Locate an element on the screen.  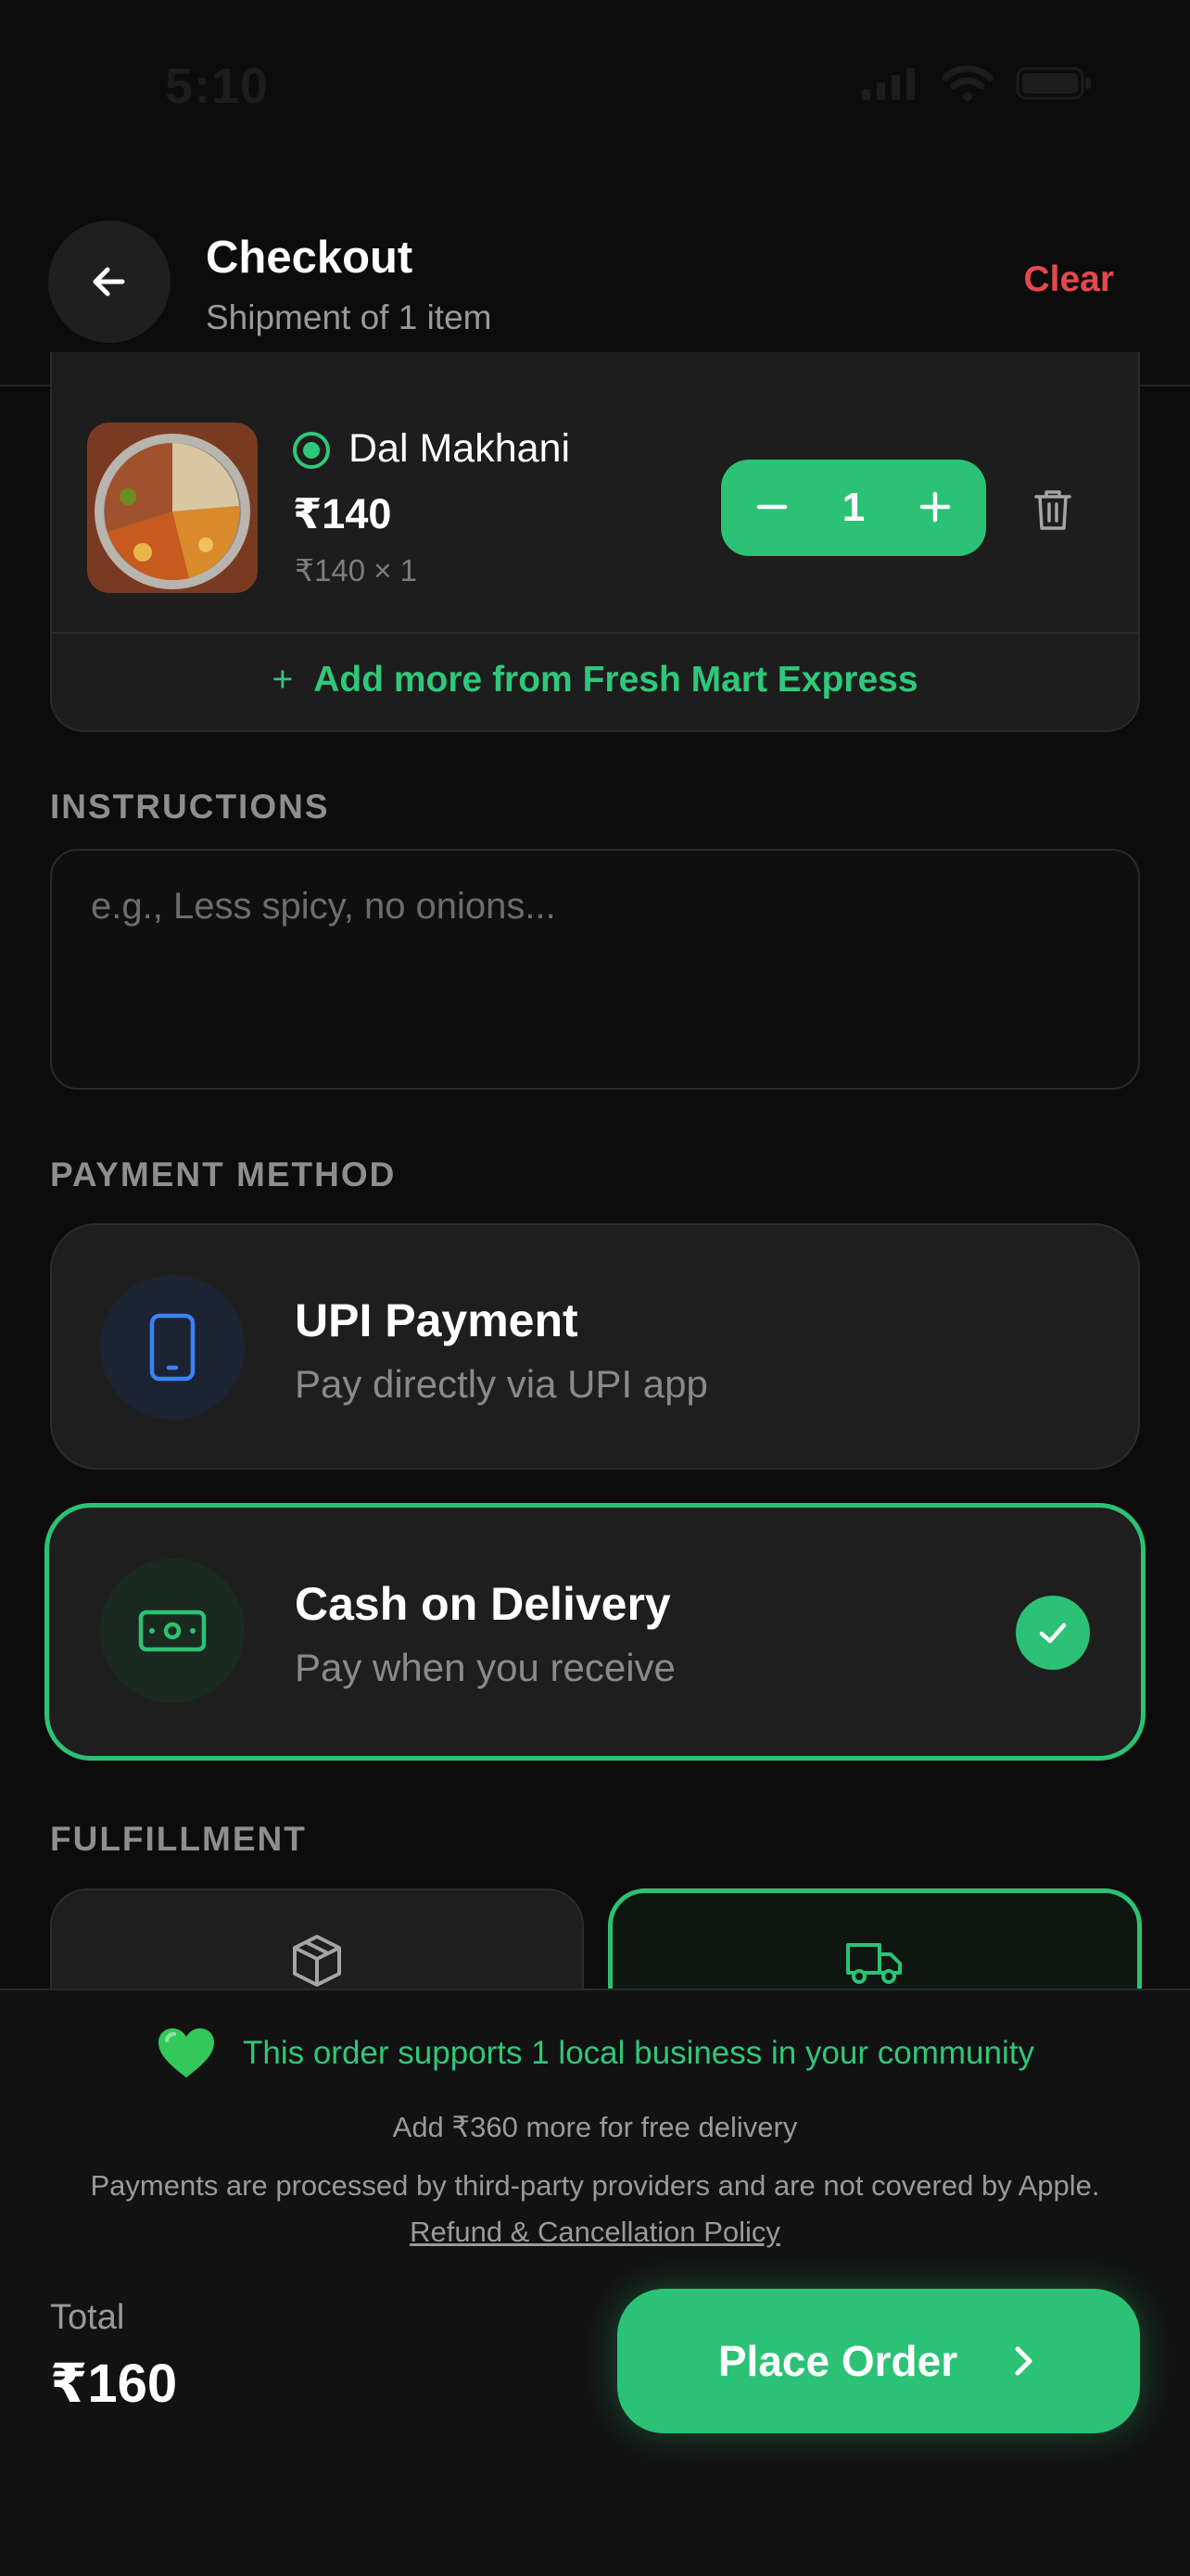
add-more-label: Add more from Fresh Mart Express is located at coordinates (615, 680).